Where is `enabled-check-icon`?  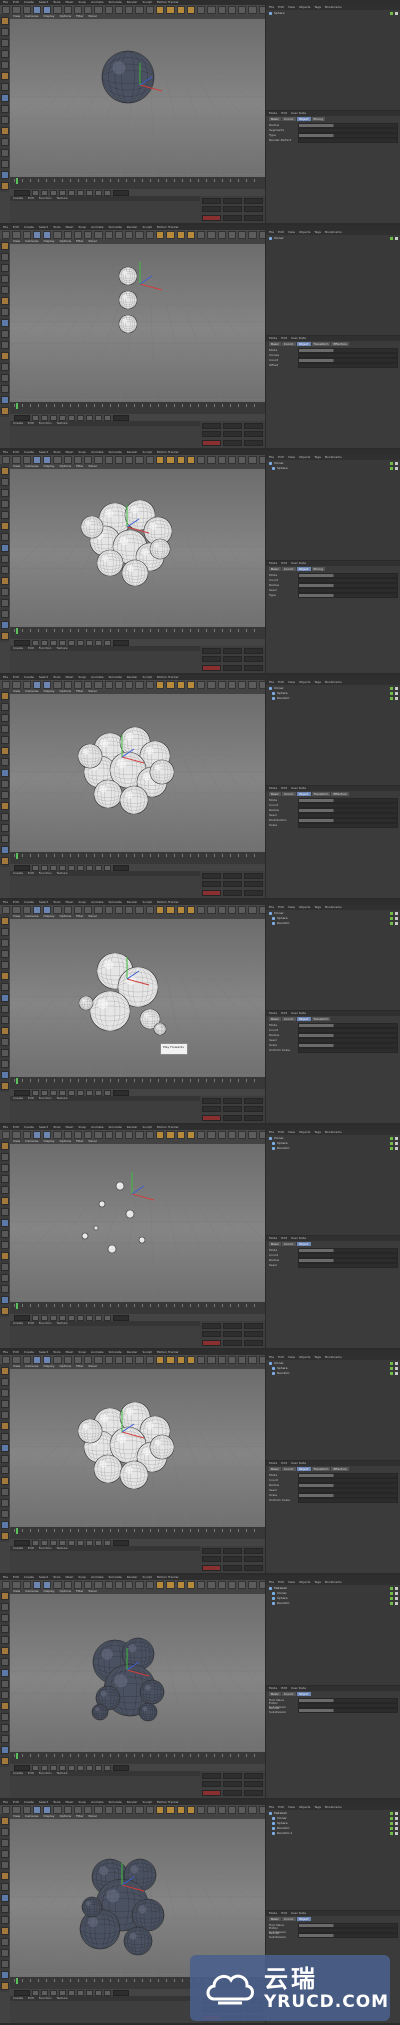
enabled-check-icon is located at coordinates (391, 1833).